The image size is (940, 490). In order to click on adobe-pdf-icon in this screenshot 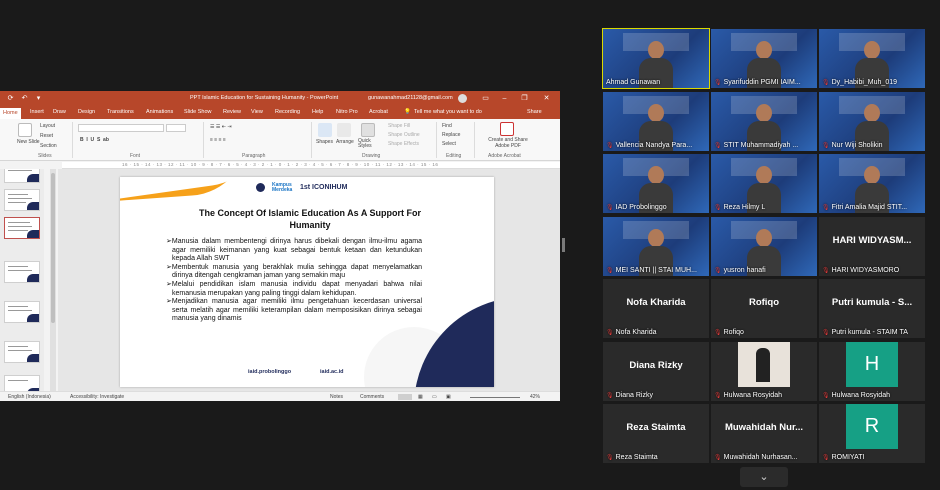, I will do `click(507, 129)`.